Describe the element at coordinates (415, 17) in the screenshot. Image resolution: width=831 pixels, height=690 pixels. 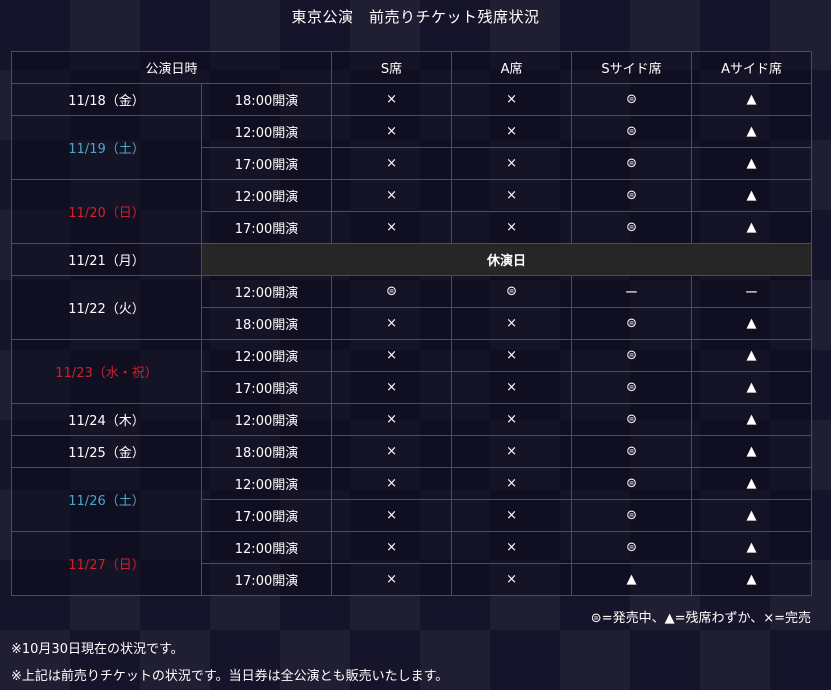
I see `page-title: 東京公演 前売りチケット残席状況` at that location.